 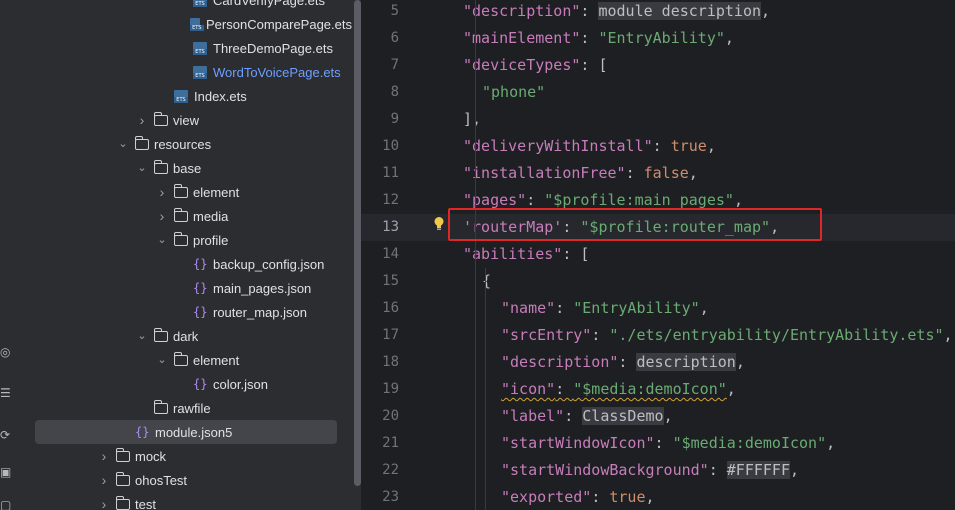 I want to click on code-line: 15 {, so click(x=658, y=281).